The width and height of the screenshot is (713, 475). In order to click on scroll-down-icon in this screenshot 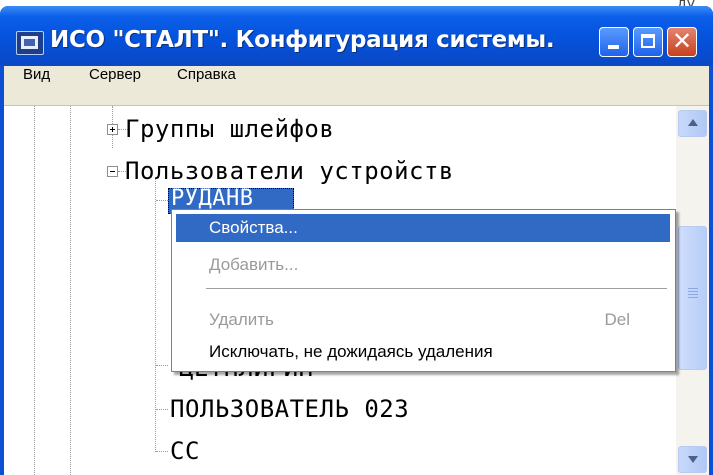, I will do `click(693, 459)`.